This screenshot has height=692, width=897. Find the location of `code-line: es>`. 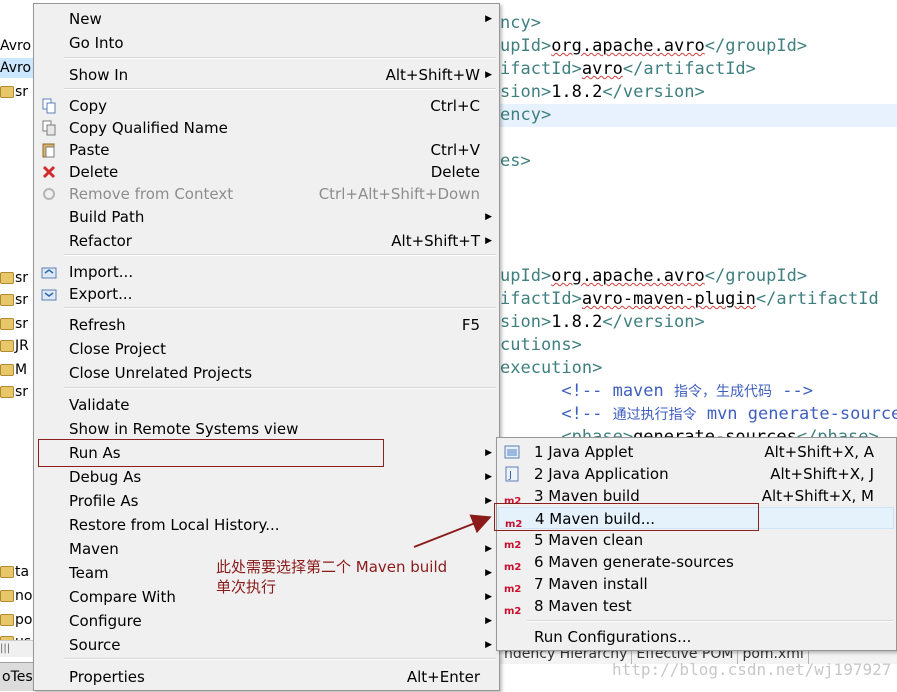

code-line: es> is located at coordinates (515, 161).